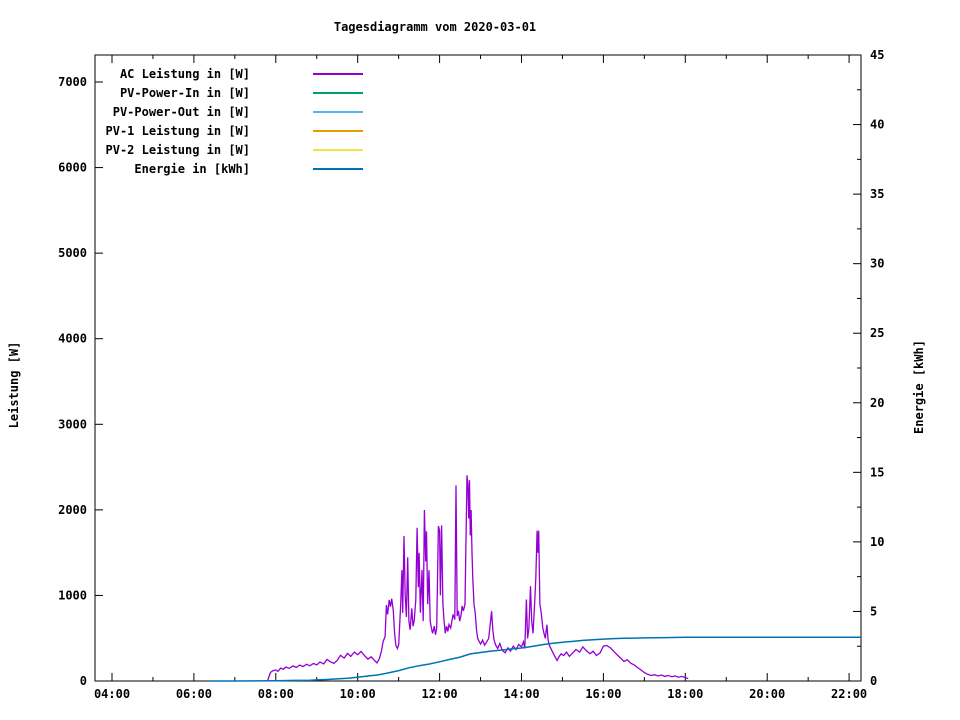 This screenshot has height=720, width=960. I want to click on y-left-tick-label: 5000, so click(72, 253).